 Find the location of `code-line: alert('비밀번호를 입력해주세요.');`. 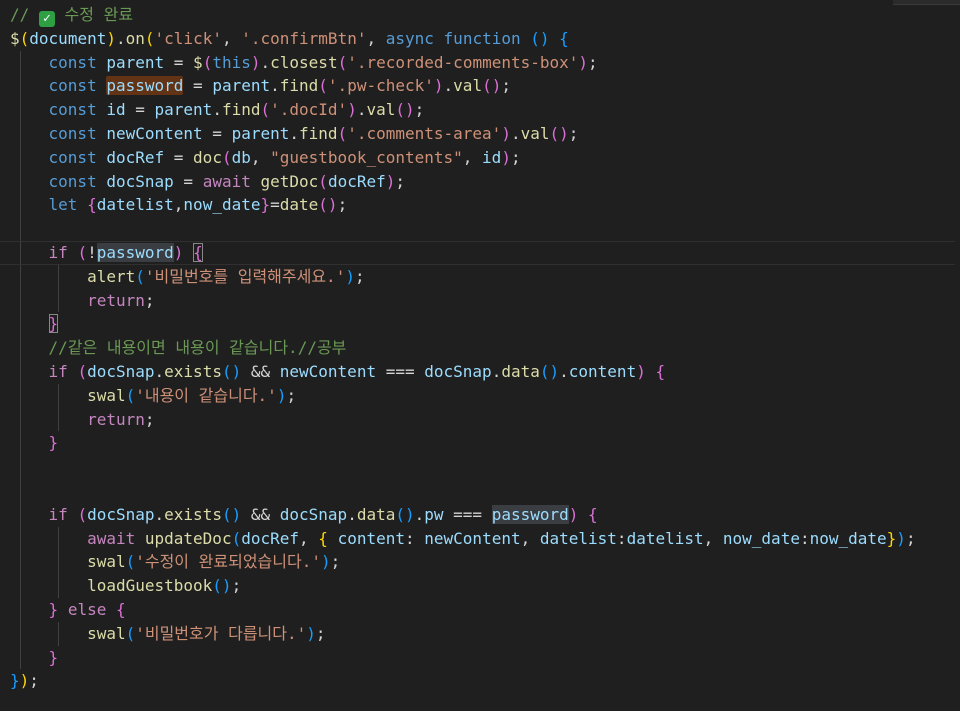

code-line: alert('비밀번호를 입력해주세요.'); is located at coordinates (482, 276).